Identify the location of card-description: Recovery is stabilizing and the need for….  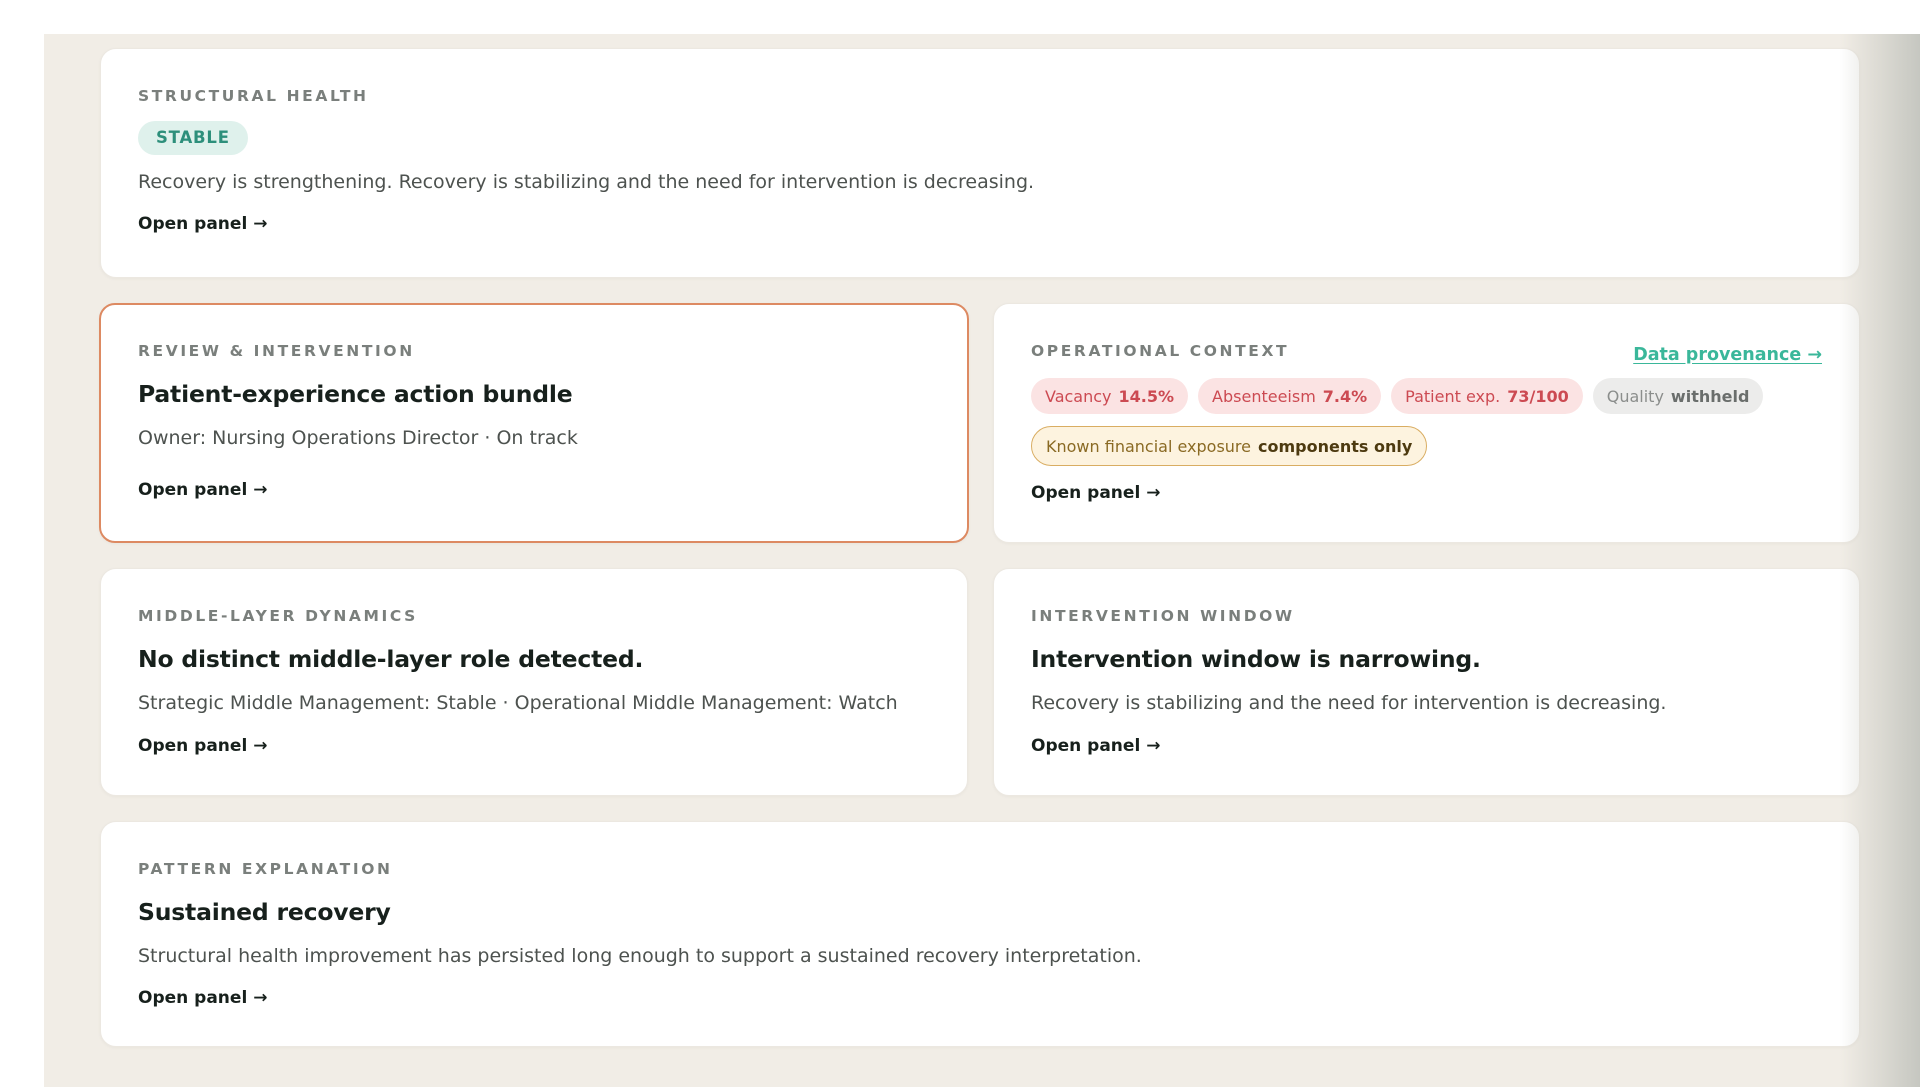
(1349, 703).